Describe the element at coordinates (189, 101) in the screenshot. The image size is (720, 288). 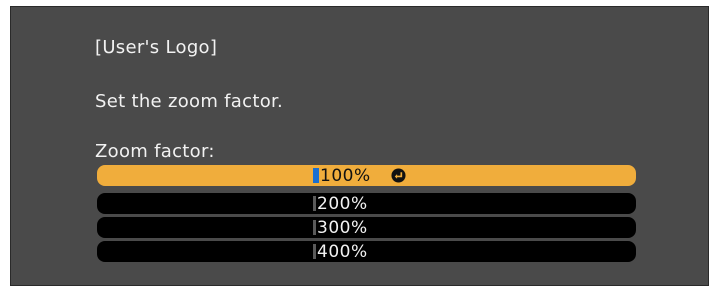
I see `instruction-text: Set the zoom factor.` at that location.